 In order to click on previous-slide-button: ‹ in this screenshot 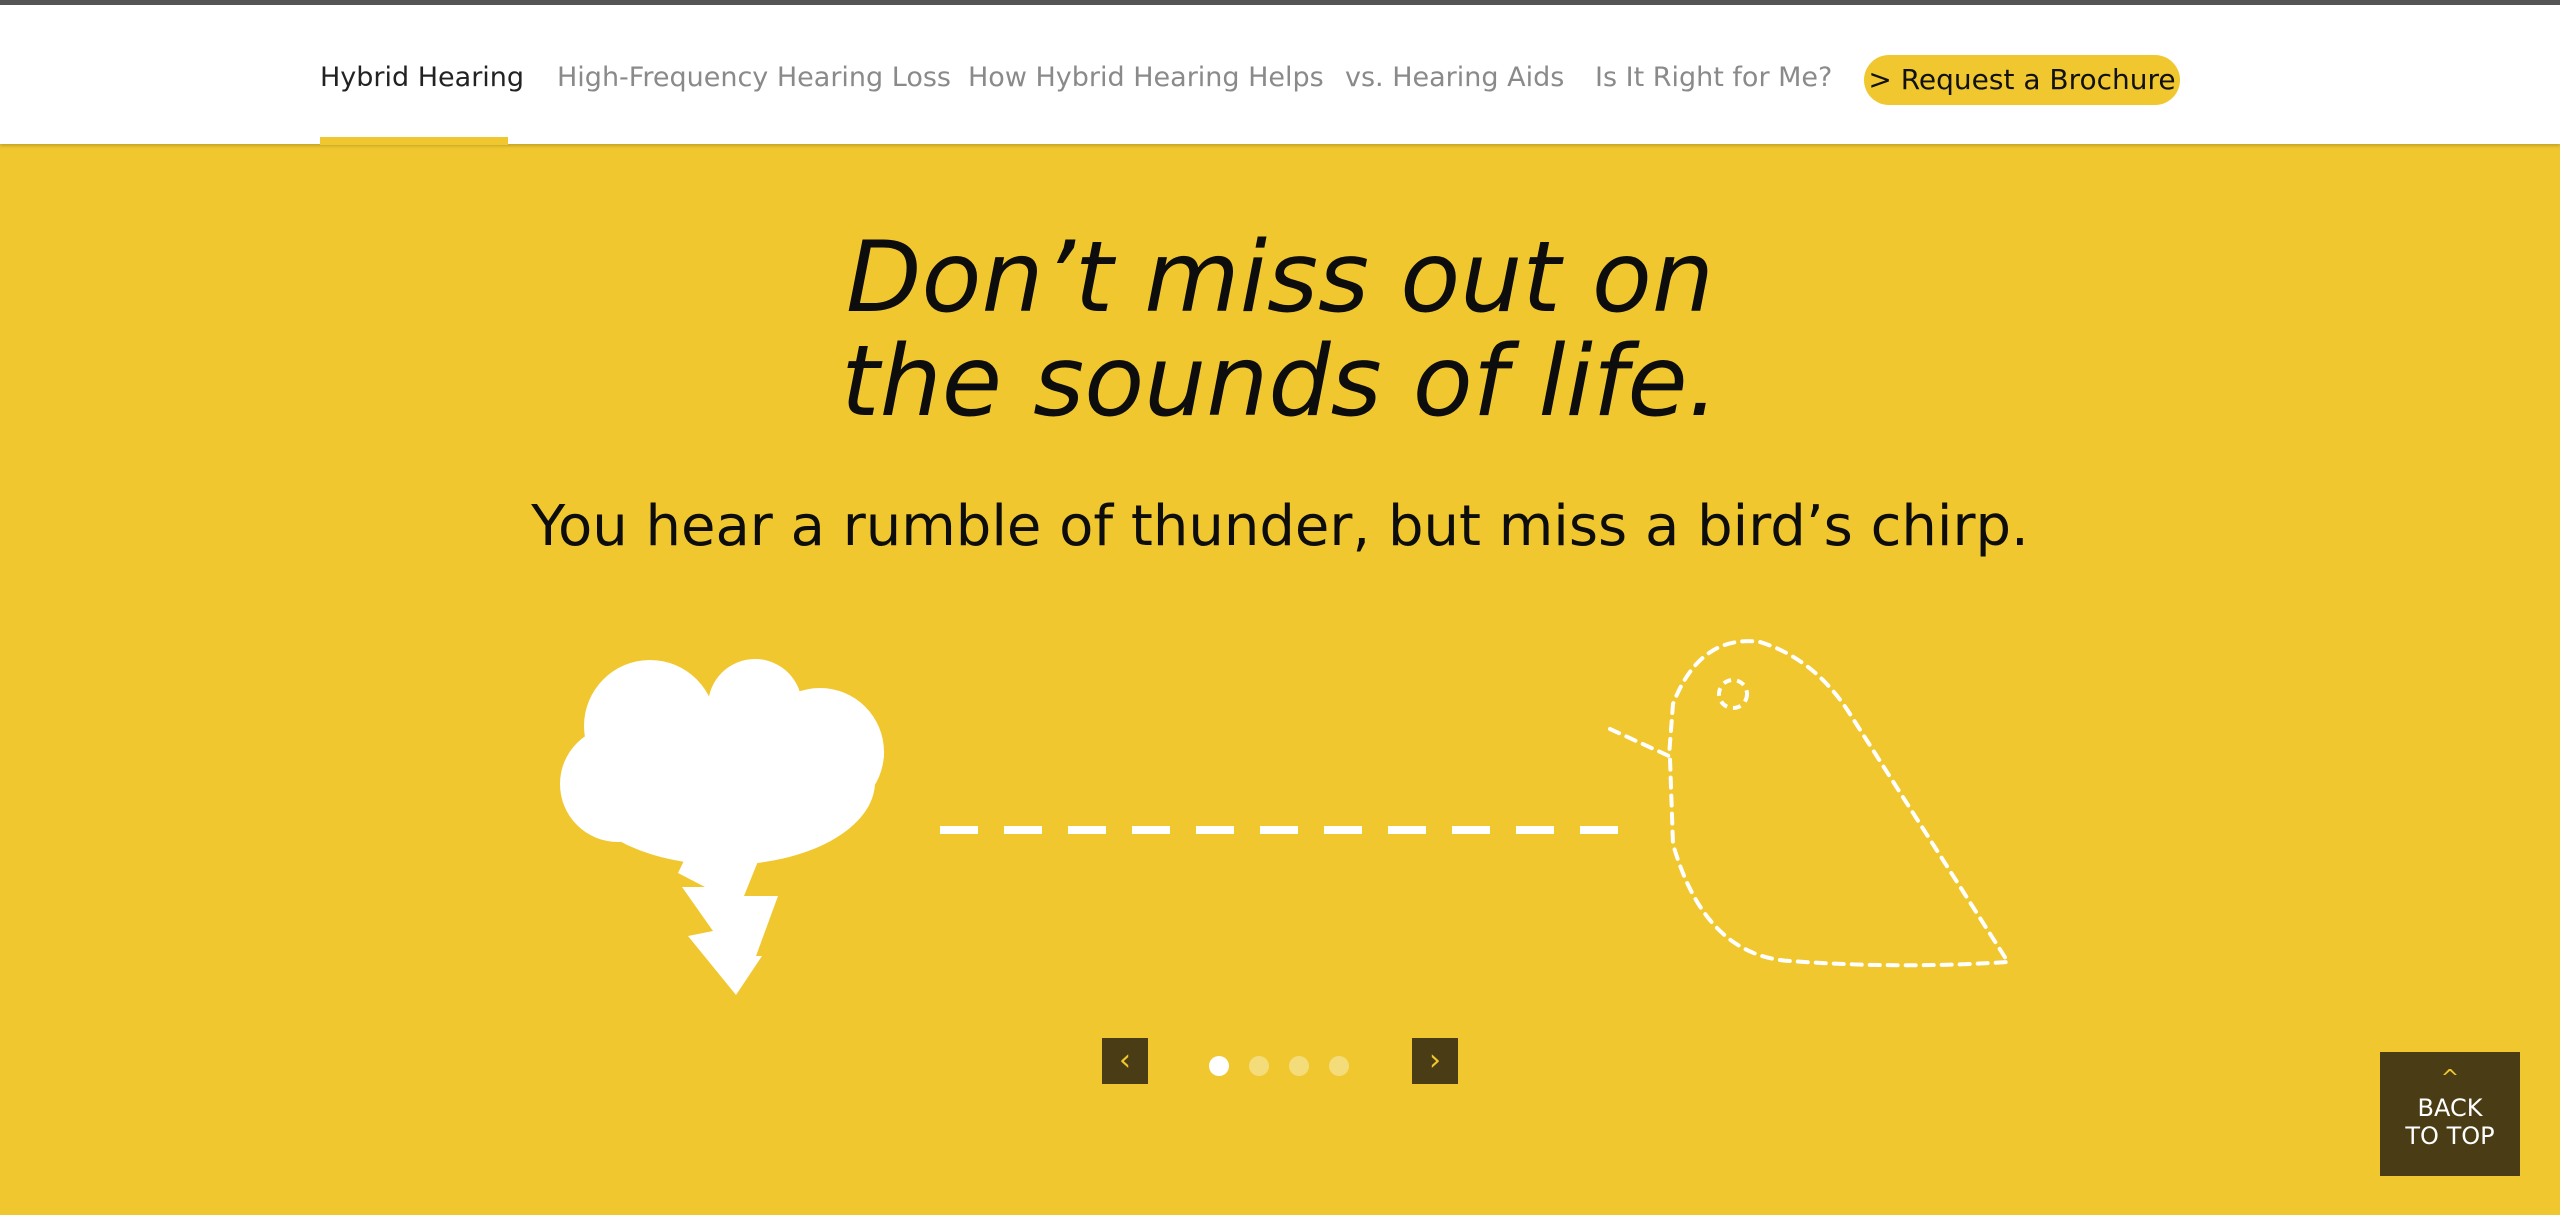, I will do `click(1125, 1061)`.